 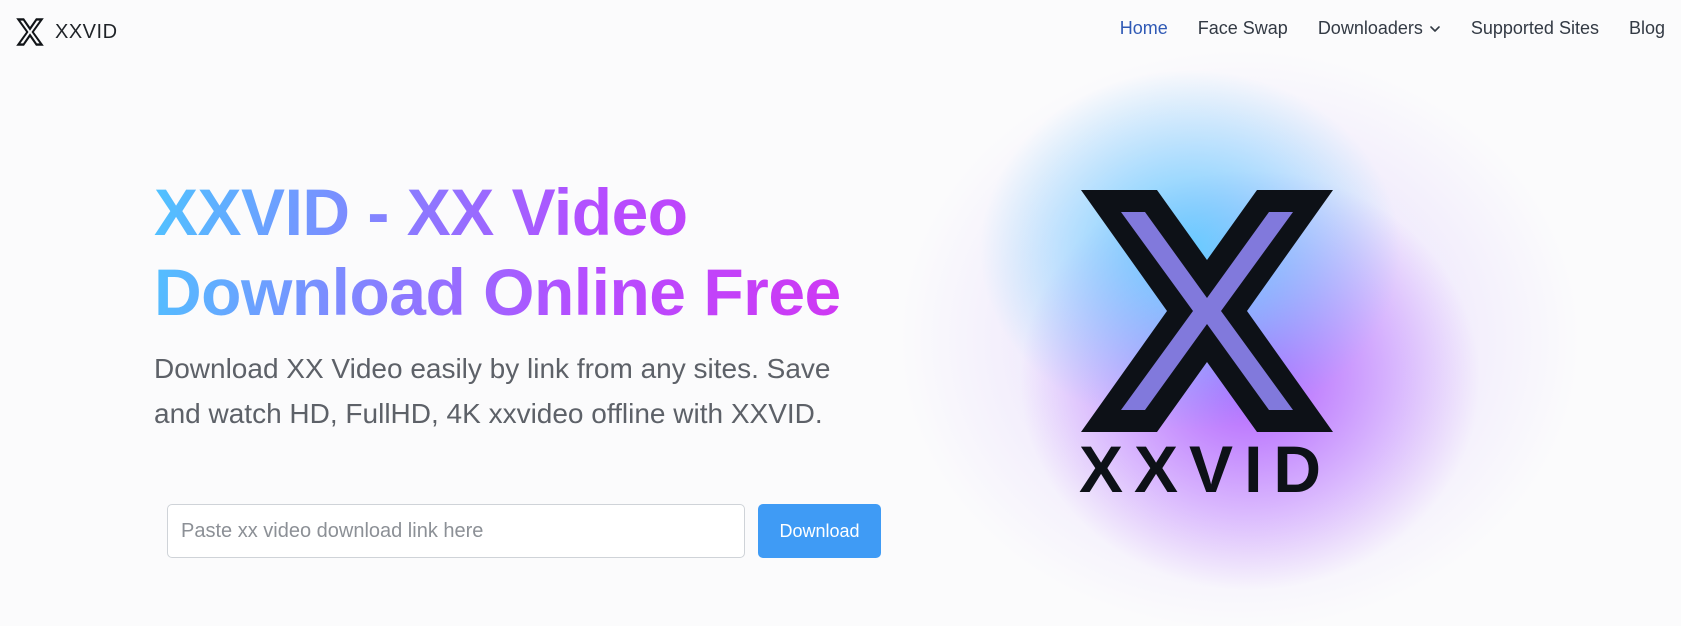 What do you see at coordinates (456, 531) in the screenshot?
I see `video-url-input` at bounding box center [456, 531].